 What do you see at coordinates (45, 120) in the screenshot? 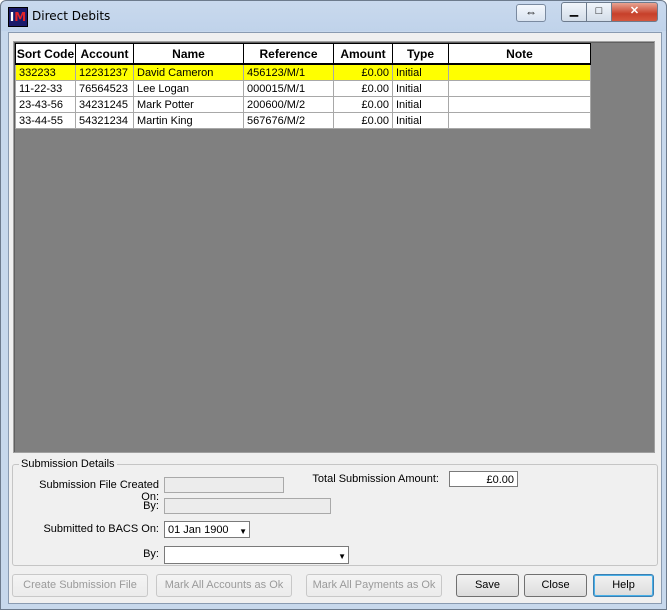
I see `cell-sort-code: 33-44-55` at bounding box center [45, 120].